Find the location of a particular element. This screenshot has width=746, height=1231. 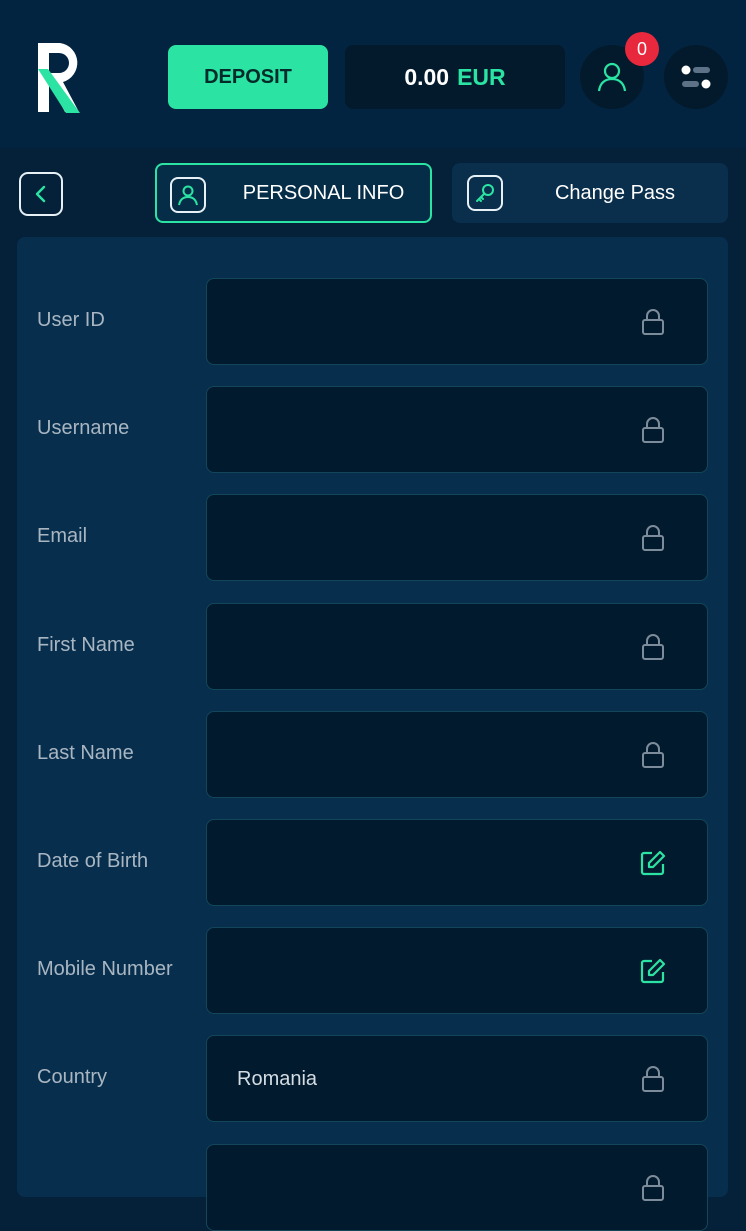

field-input-date-of-birth is located at coordinates (457, 862).